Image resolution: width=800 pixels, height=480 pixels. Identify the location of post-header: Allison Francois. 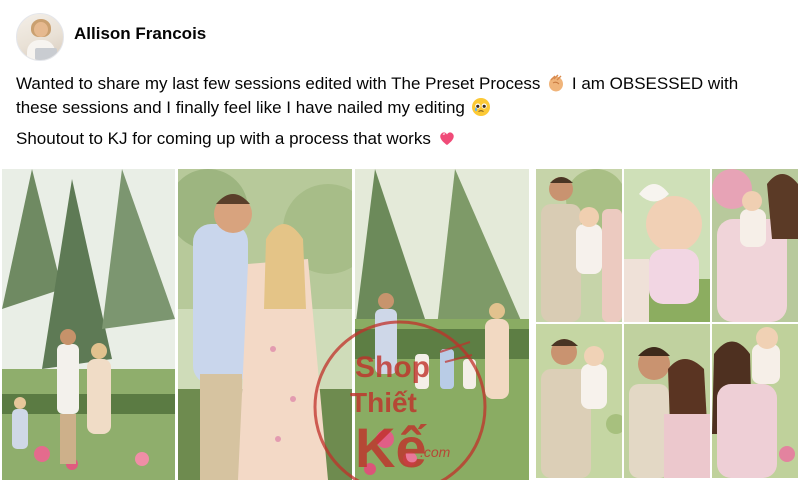
(111, 37).